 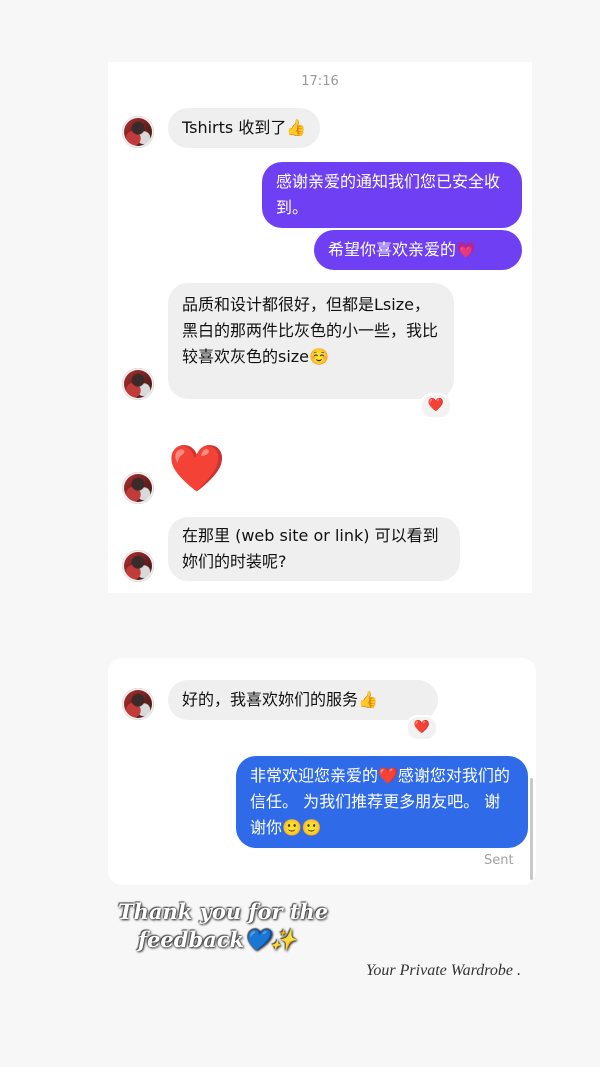 I want to click on thanks-caption-line-2: feedback💙✨, so click(x=217, y=939).